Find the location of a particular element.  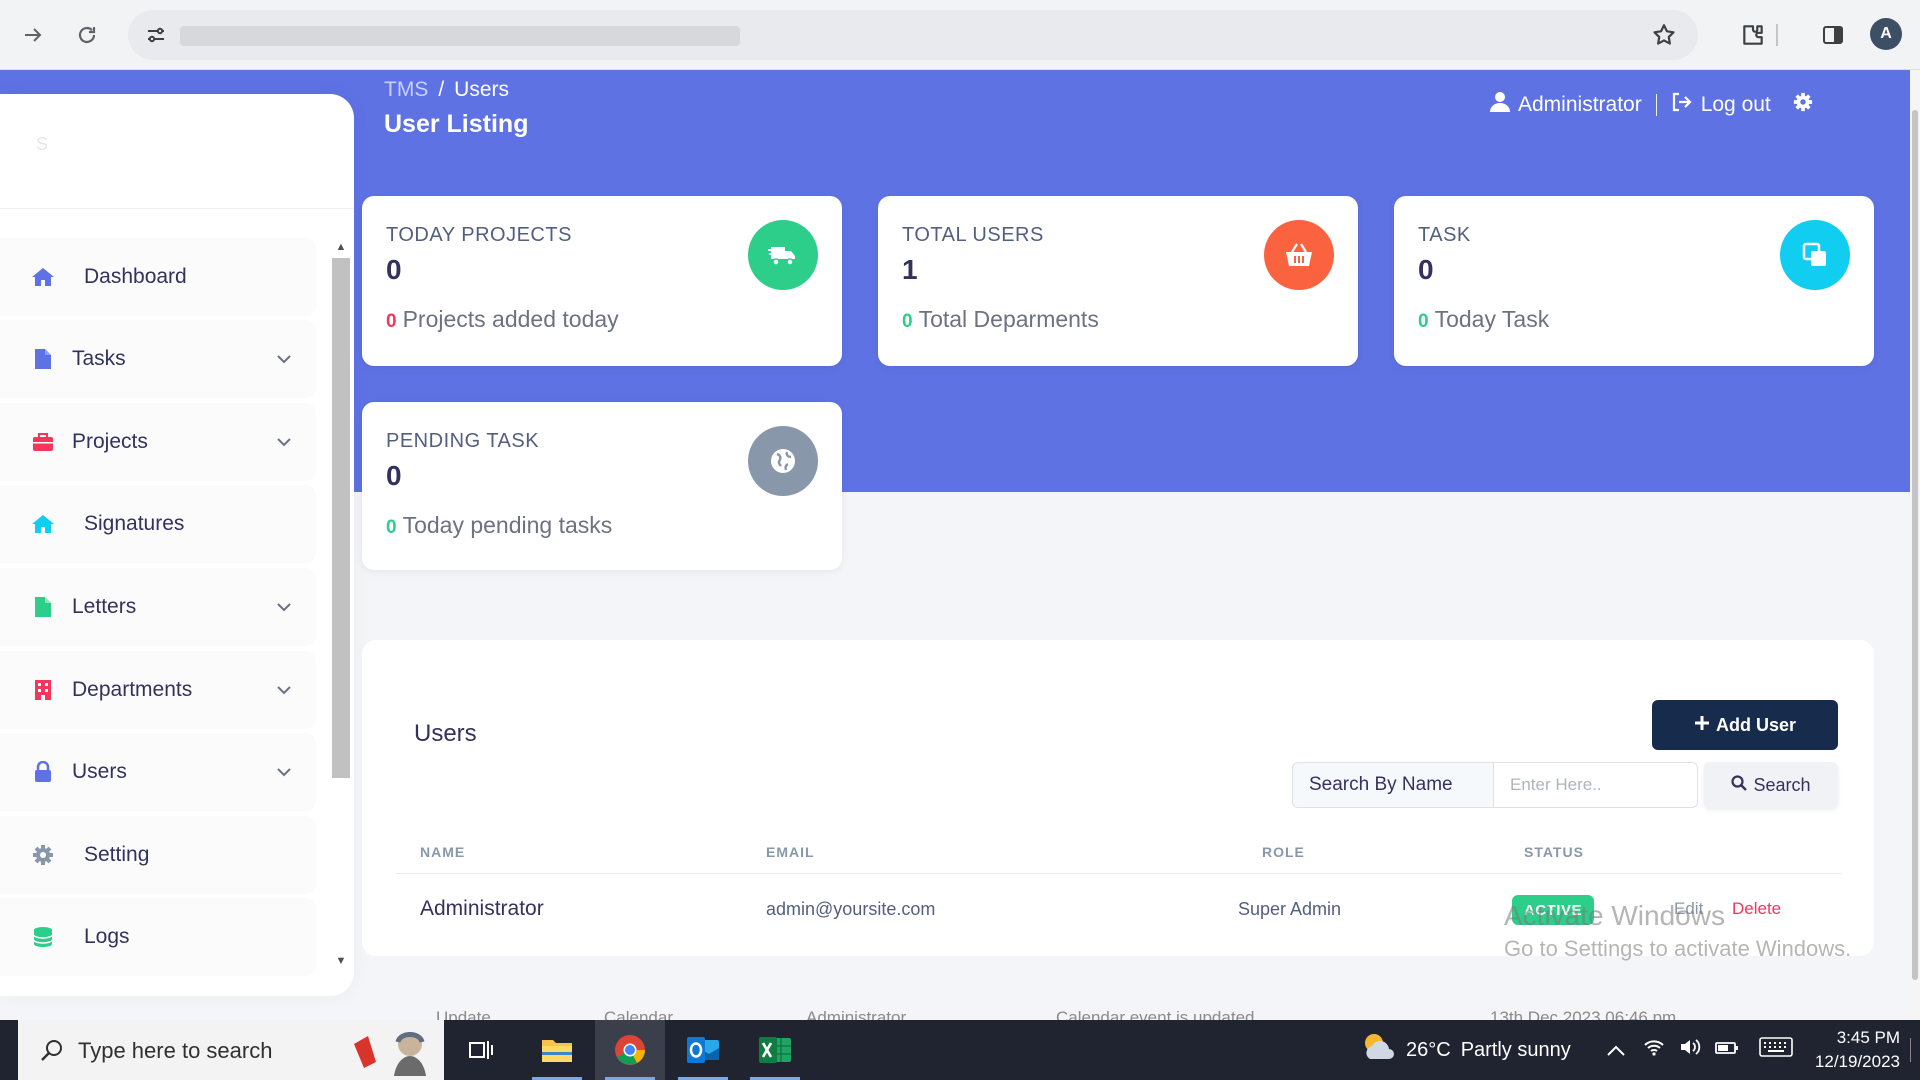

bookmark-star-icon is located at coordinates (1664, 35).